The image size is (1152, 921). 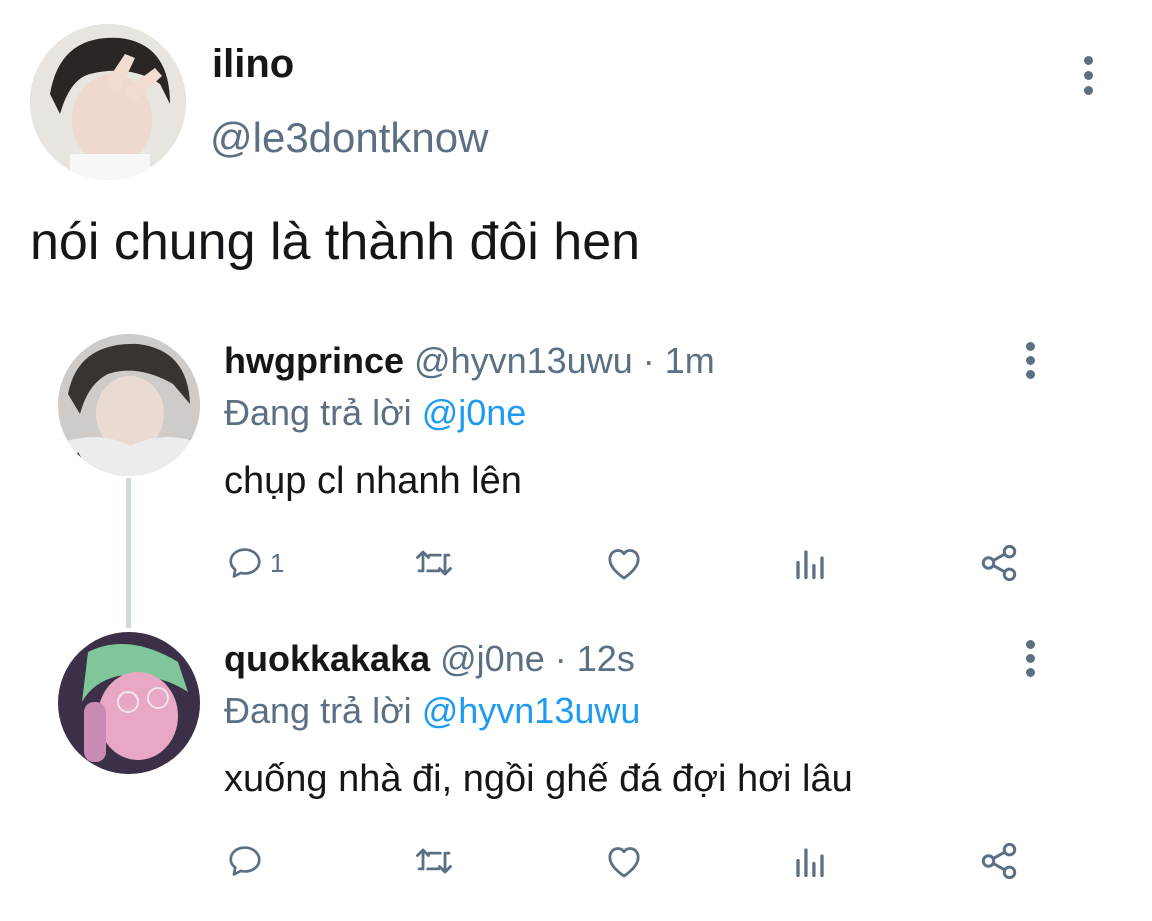 What do you see at coordinates (349, 138) in the screenshot?
I see `author-handle: @le3dontknow` at bounding box center [349, 138].